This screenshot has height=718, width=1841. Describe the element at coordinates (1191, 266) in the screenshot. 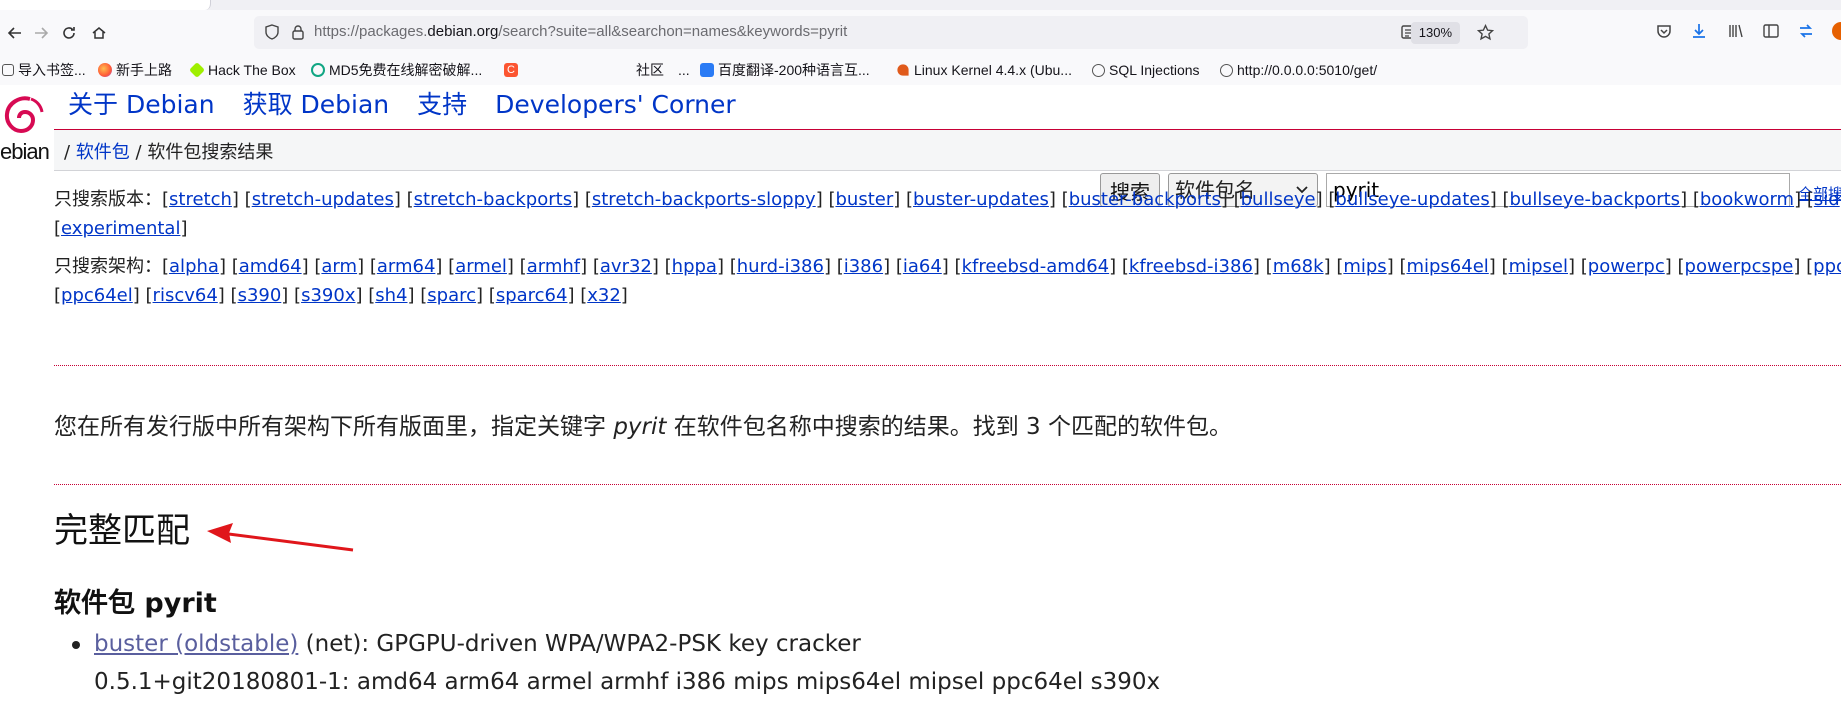

I see `arch-link-kfreebsd-i386: kfreebsd-i386` at that location.